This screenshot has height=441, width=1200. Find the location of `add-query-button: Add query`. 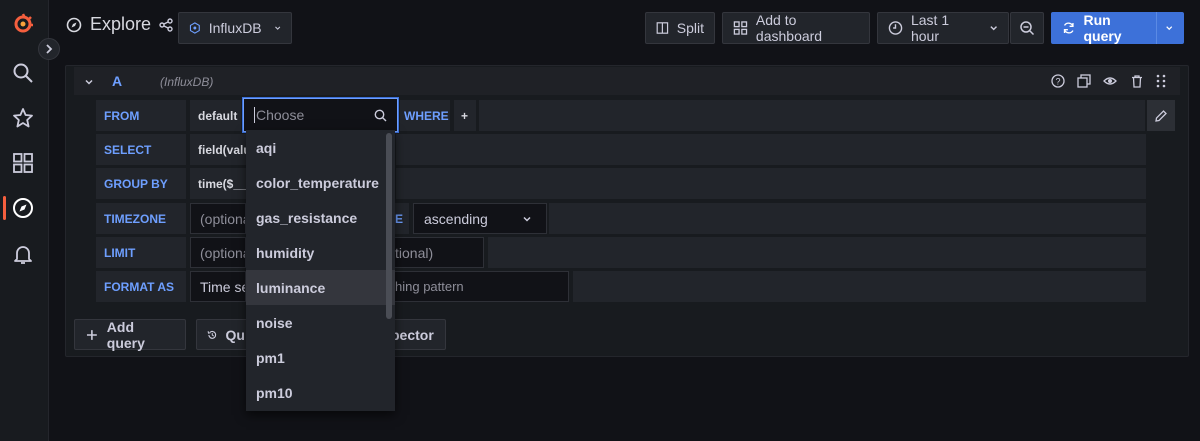

add-query-button: Add query is located at coordinates (130, 334).